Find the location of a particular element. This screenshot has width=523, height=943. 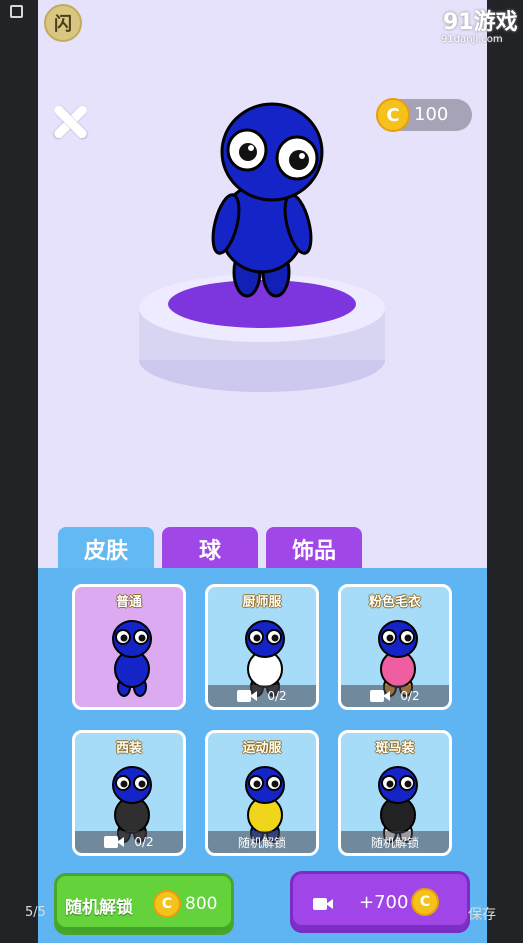

skin-card: 西装 0/2 is located at coordinates (129, 793).